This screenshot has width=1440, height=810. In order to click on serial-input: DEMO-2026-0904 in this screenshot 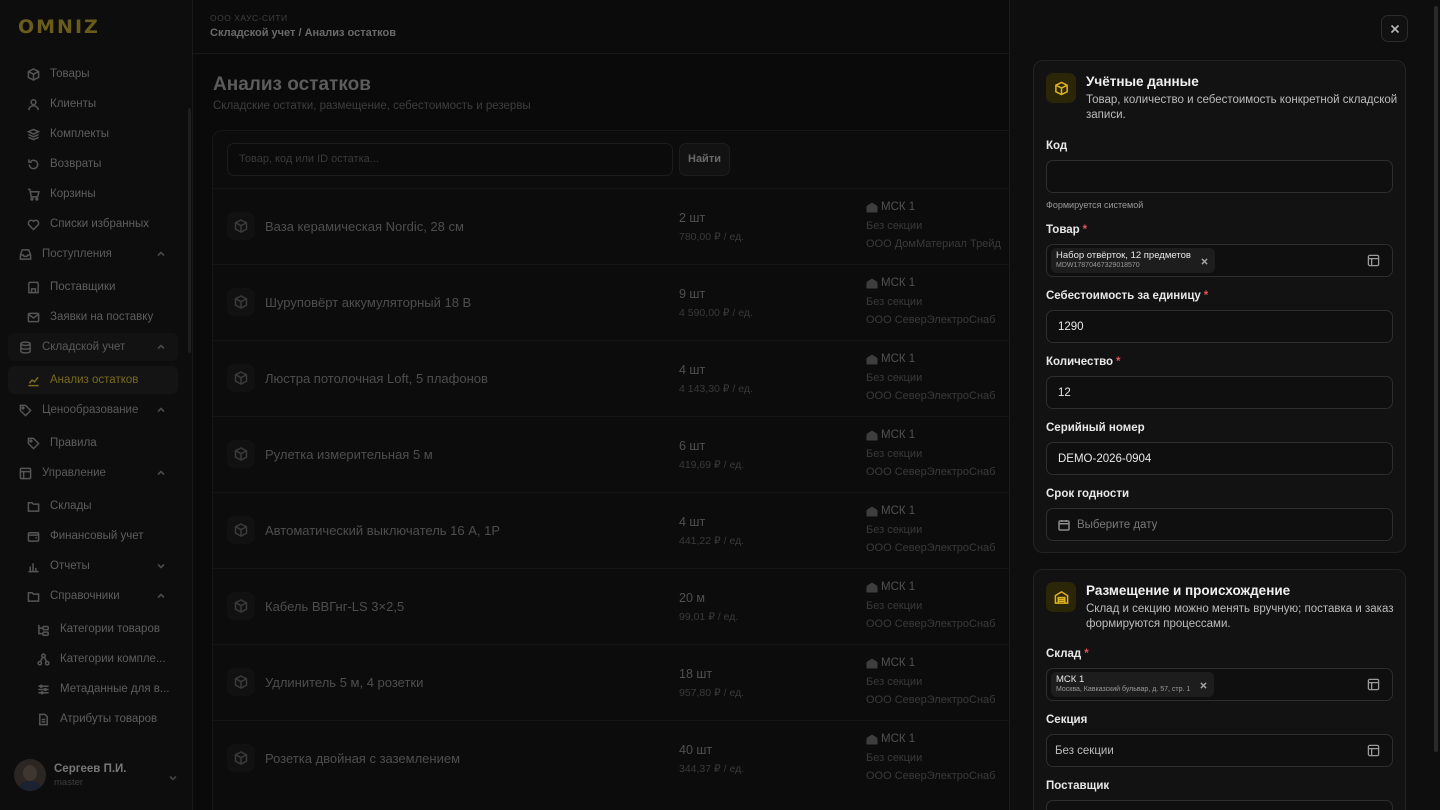, I will do `click(1219, 458)`.